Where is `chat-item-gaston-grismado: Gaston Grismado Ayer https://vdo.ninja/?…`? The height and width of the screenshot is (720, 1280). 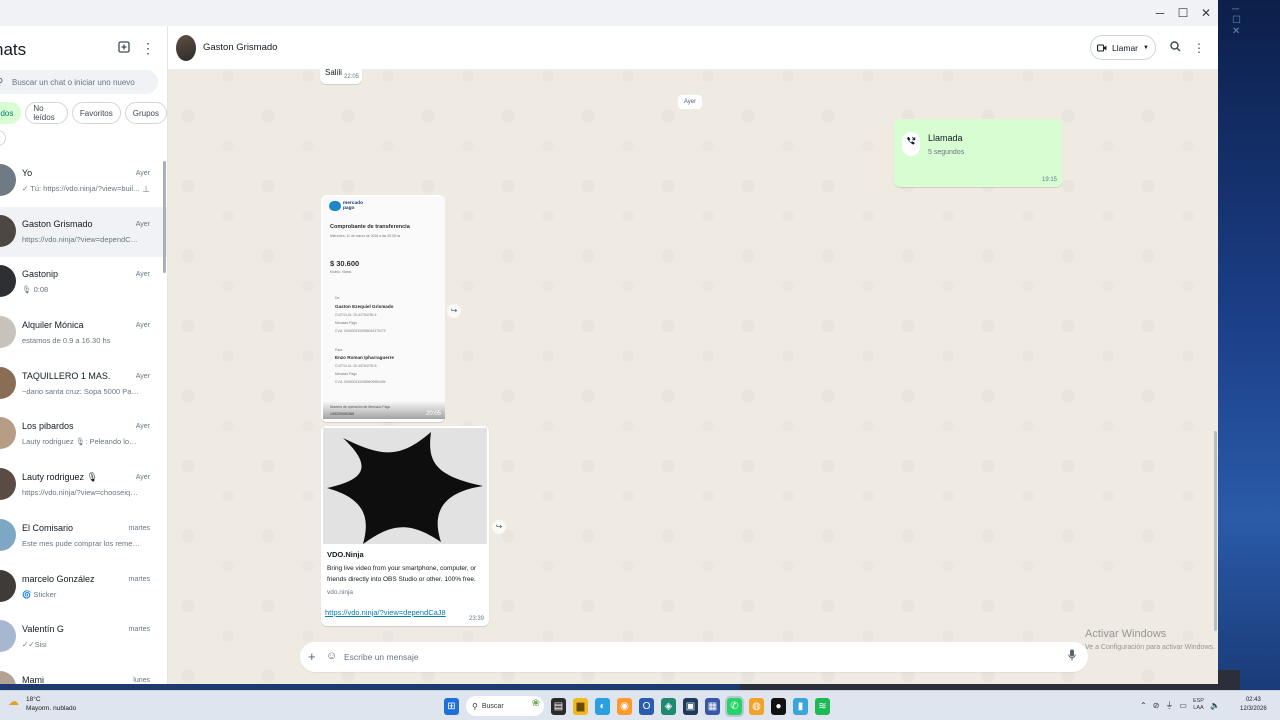 chat-item-gaston-grismado: Gaston Grismado Ayer https://vdo.ninja/?… is located at coordinates (83, 232).